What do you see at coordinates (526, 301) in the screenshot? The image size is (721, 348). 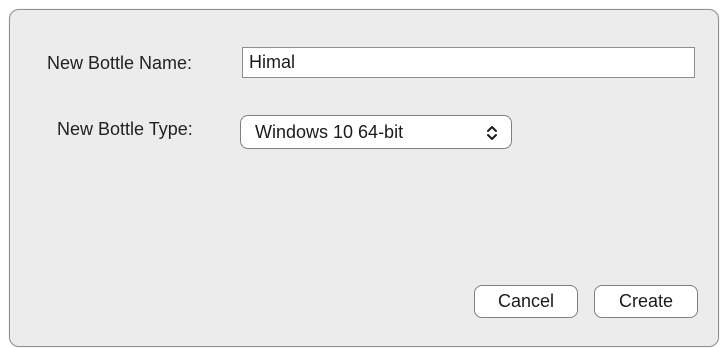 I see `cancel-button: Cancel` at bounding box center [526, 301].